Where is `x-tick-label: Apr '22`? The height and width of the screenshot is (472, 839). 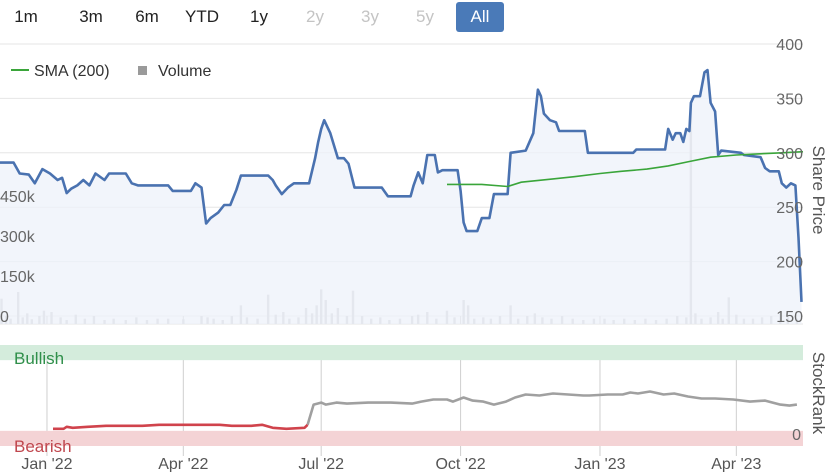 x-tick-label: Apr '22 is located at coordinates (183, 464).